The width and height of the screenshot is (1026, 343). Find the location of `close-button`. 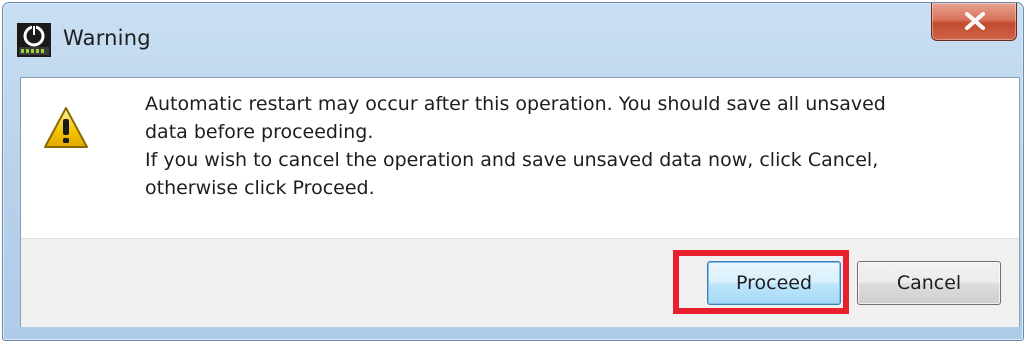

close-button is located at coordinates (974, 22).